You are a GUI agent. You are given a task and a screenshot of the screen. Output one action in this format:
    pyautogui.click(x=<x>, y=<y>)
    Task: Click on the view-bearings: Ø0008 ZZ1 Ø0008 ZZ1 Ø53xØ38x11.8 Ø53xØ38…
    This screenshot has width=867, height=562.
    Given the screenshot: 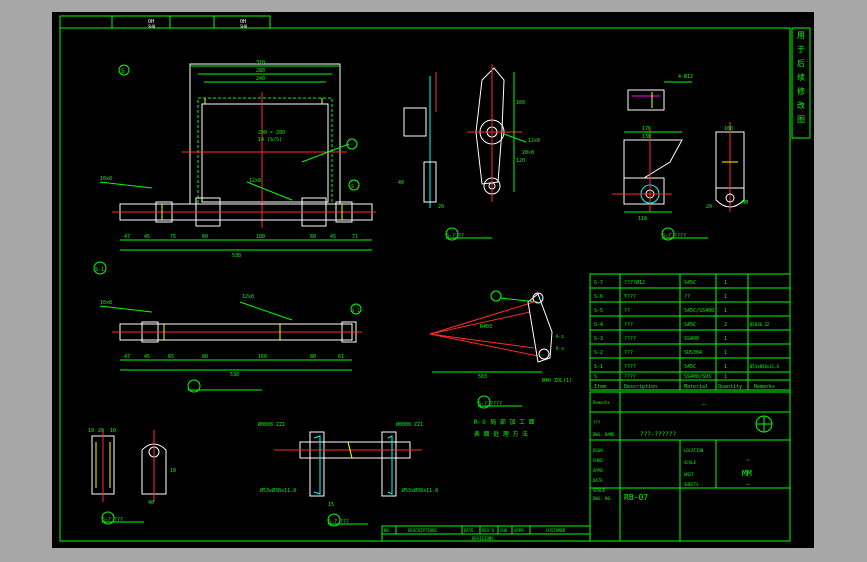 What is the action you would take?
    pyautogui.click(x=348, y=474)
    